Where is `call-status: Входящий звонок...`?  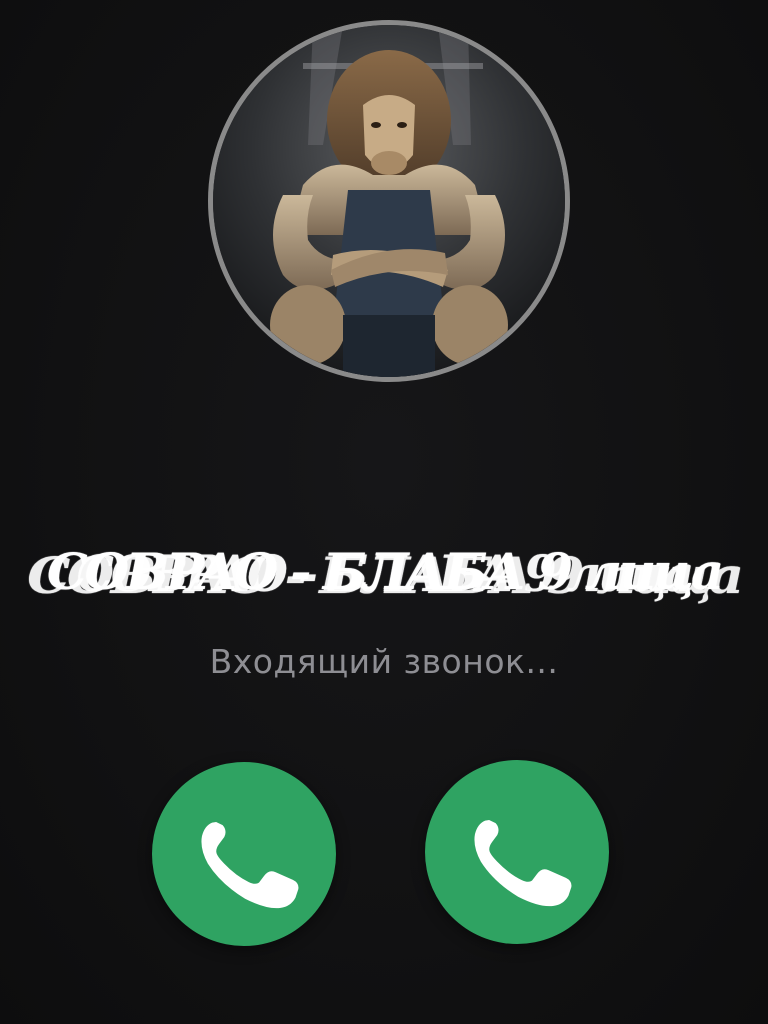 call-status: Входящий звонок... is located at coordinates (384, 661).